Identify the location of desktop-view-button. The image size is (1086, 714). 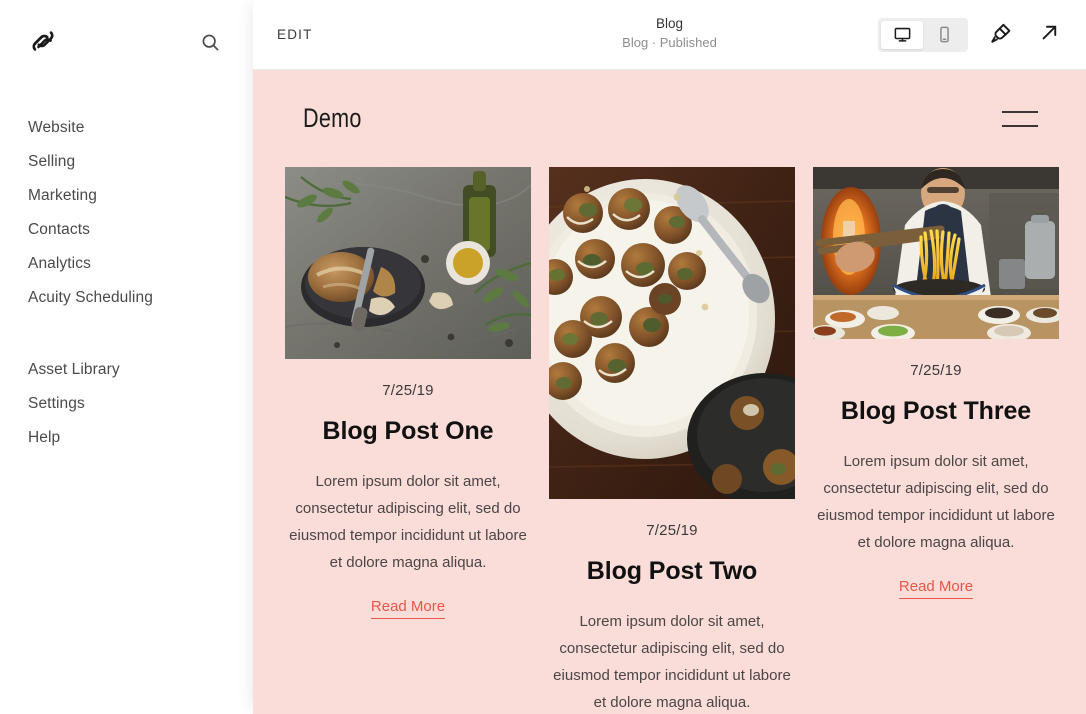
(902, 34).